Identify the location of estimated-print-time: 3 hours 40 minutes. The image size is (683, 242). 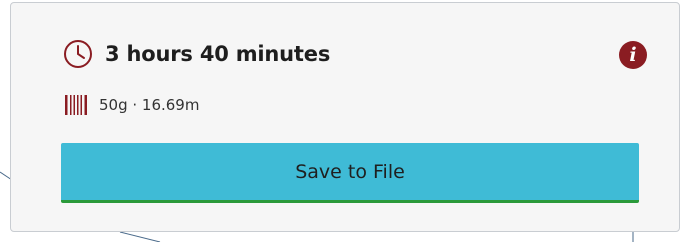
(218, 54).